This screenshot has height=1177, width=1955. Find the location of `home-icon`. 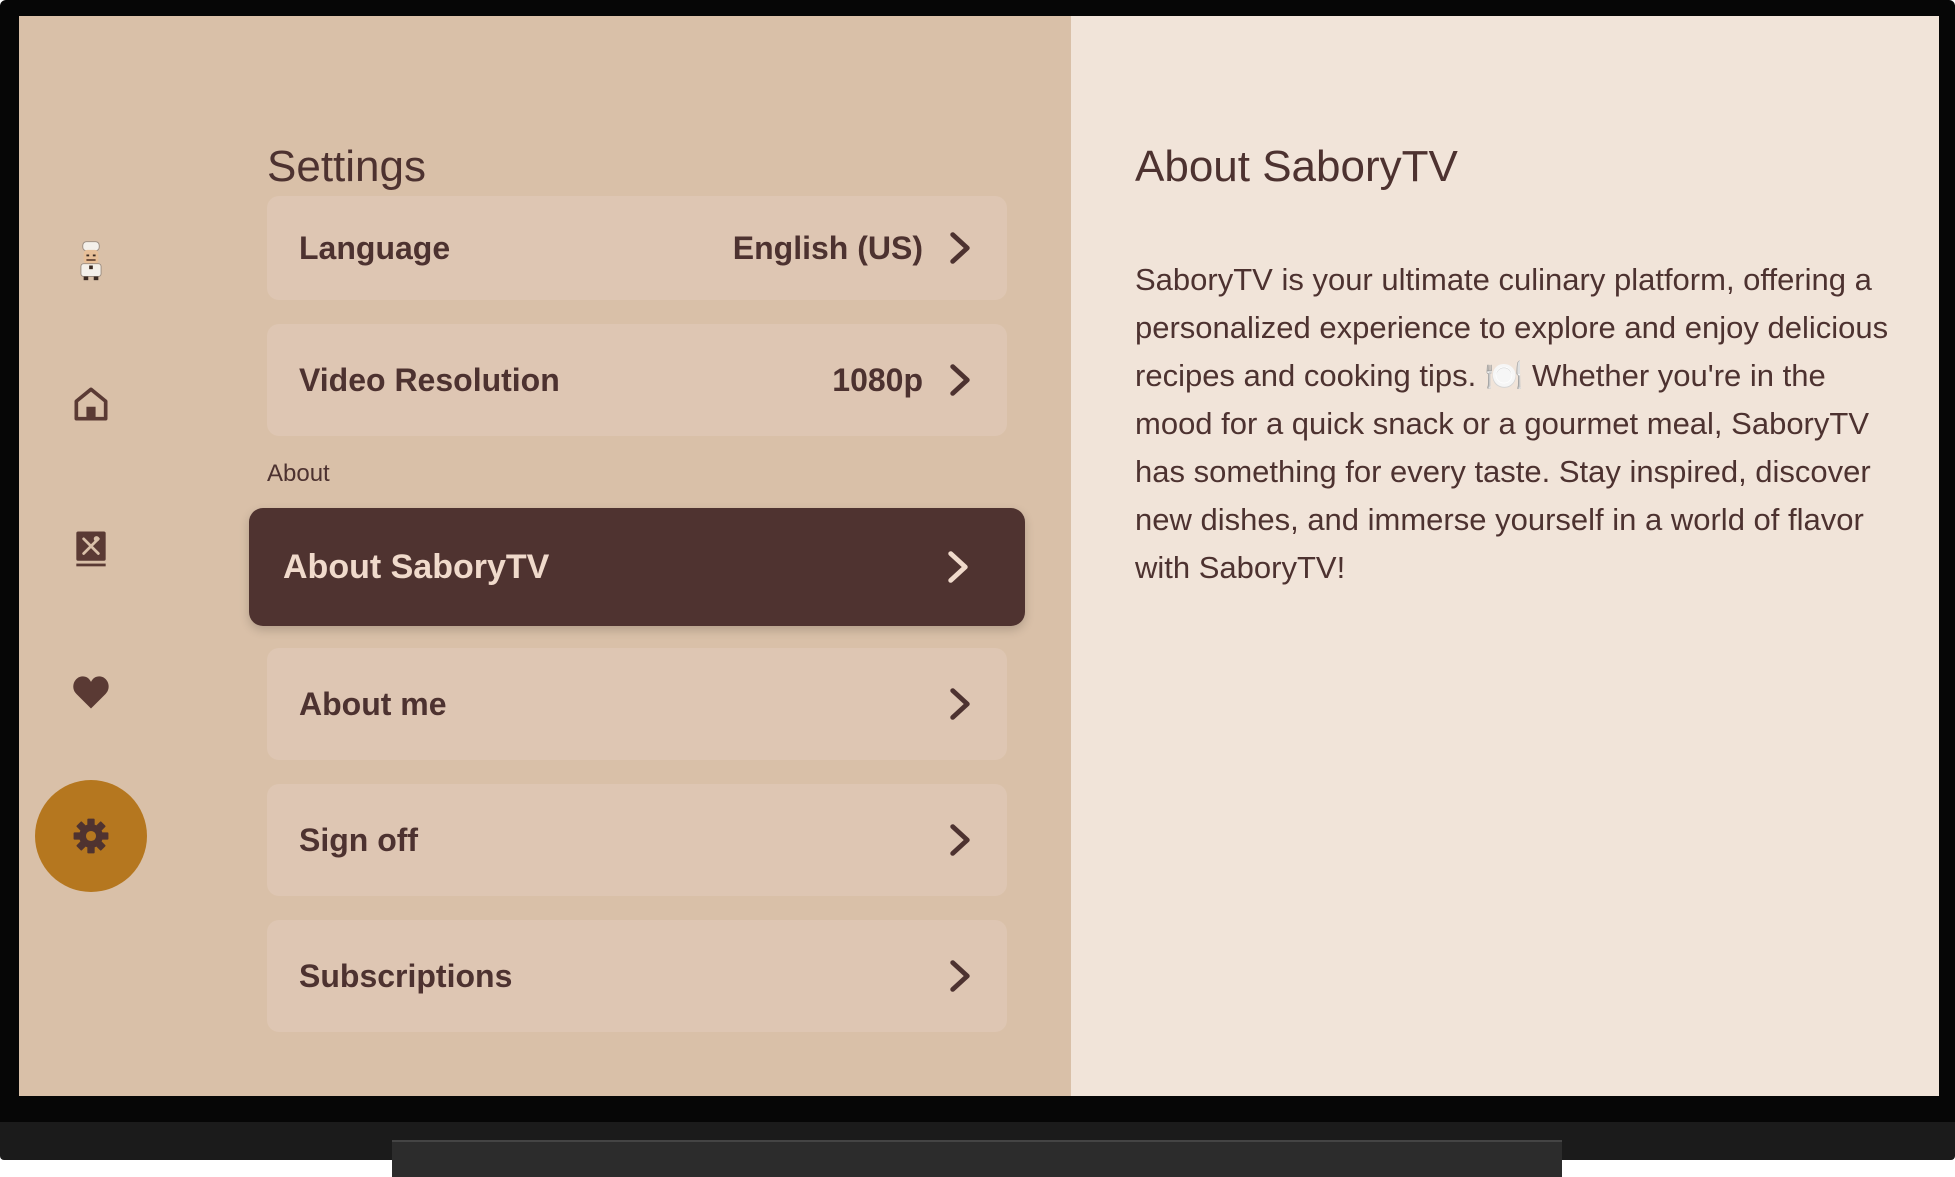

home-icon is located at coordinates (91, 404).